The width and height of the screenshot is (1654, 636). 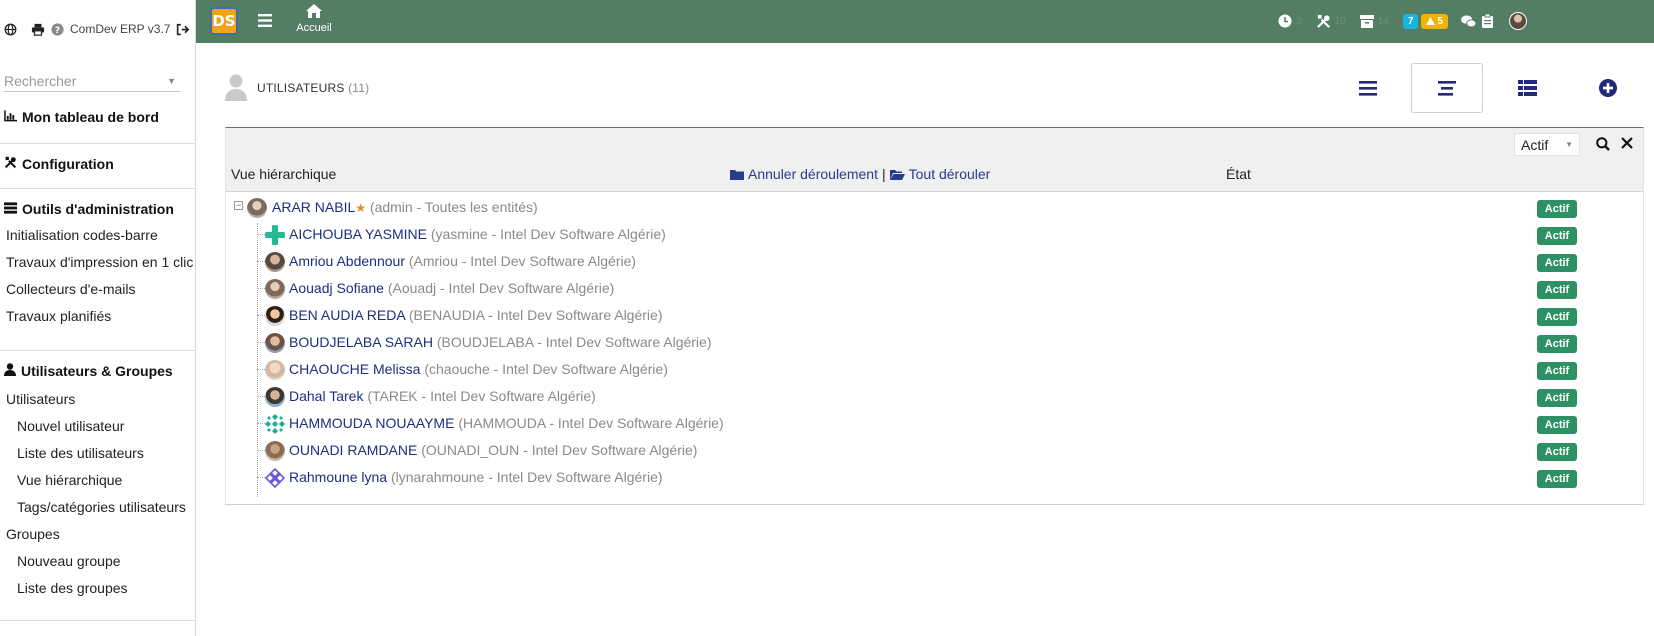 I want to click on status-filter-select: Actif ▼, so click(x=1547, y=144).